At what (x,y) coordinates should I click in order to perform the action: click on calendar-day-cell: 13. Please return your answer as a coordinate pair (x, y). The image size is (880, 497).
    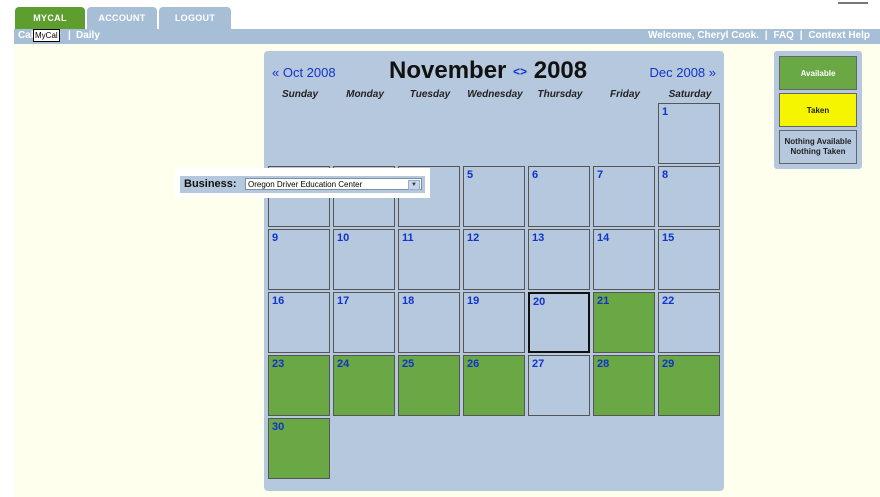
    Looking at the image, I should click on (559, 259).